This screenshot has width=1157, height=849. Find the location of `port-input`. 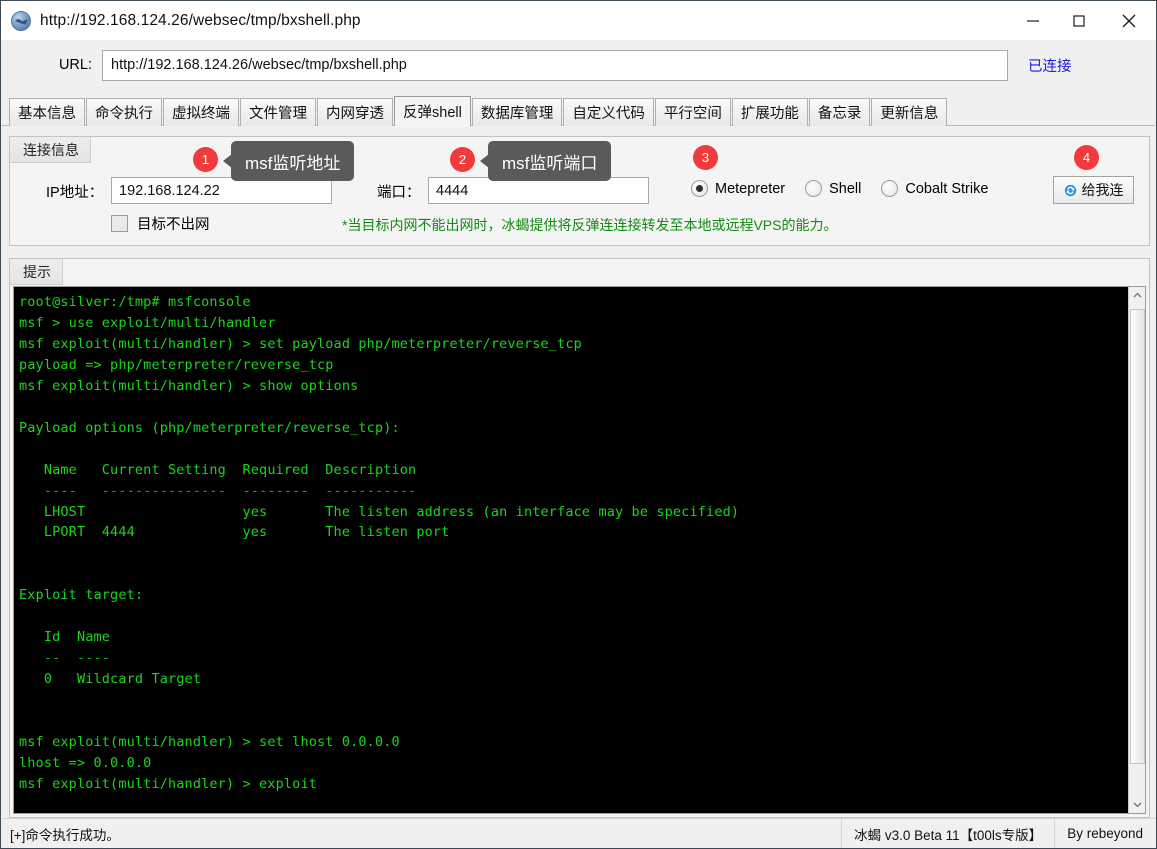

port-input is located at coordinates (538, 190).